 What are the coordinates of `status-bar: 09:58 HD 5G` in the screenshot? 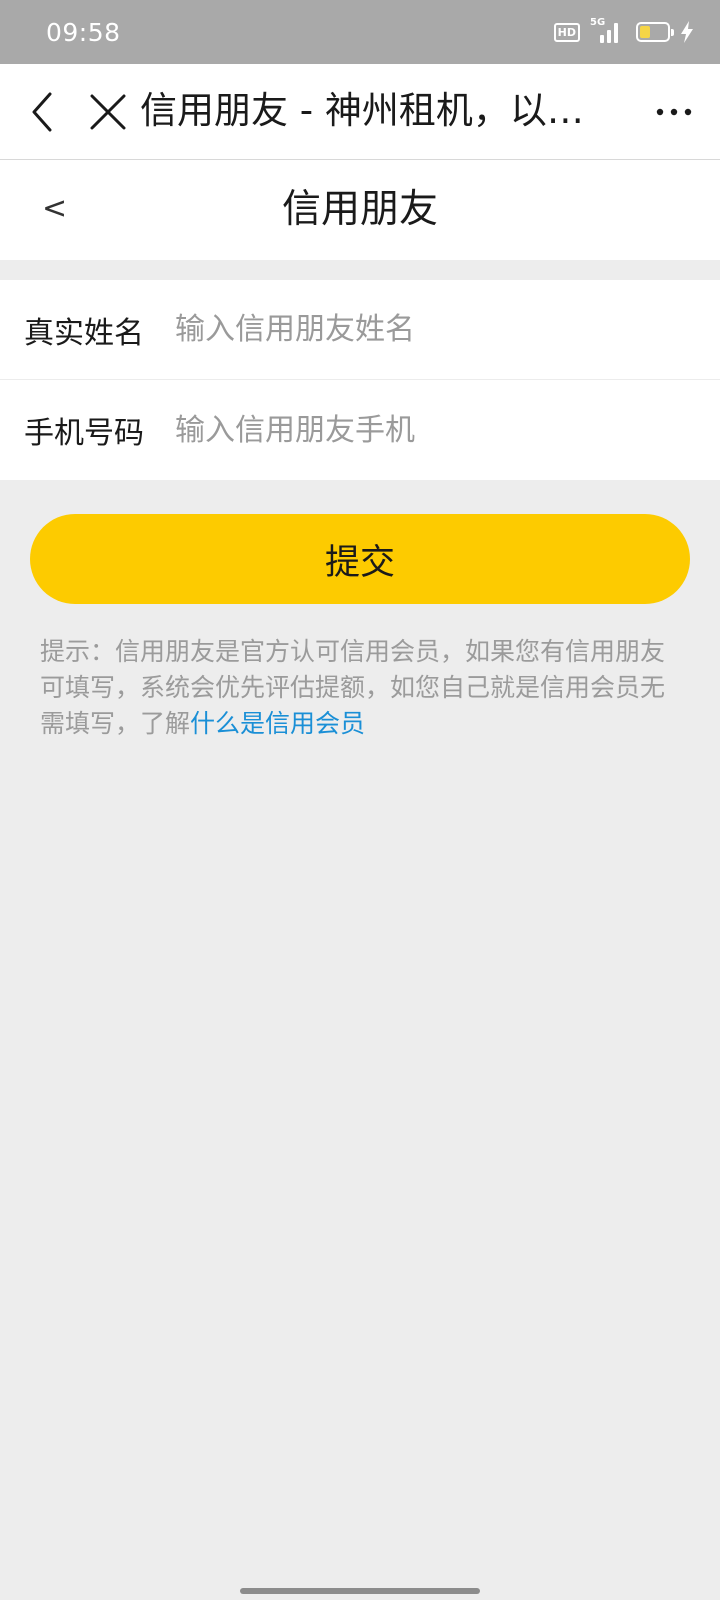 It's located at (360, 32).